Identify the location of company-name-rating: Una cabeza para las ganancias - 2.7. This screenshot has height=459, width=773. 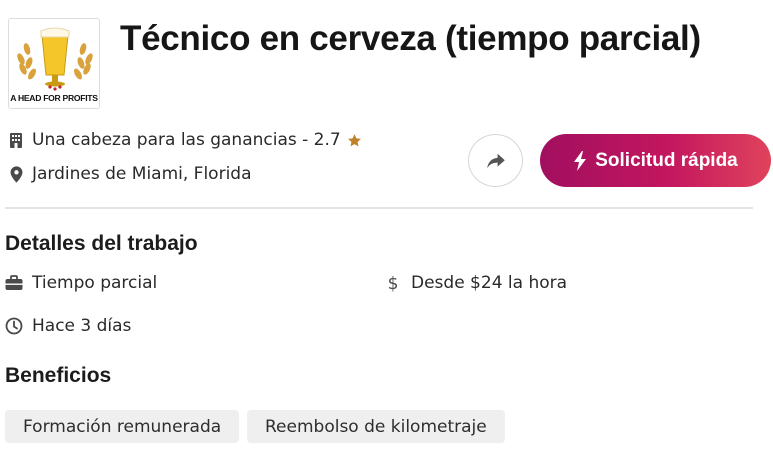
(186, 140).